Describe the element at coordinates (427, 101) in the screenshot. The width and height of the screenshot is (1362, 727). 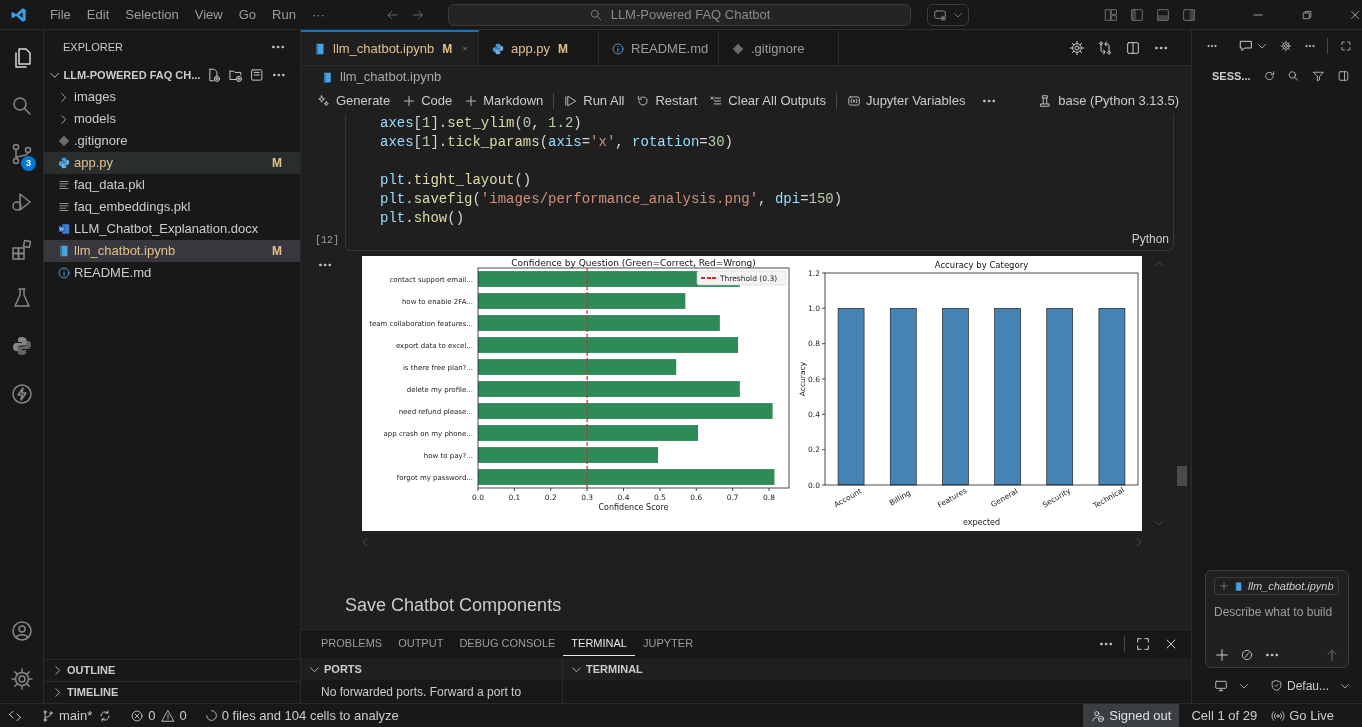
I see `toolbar-button: Code` at that location.